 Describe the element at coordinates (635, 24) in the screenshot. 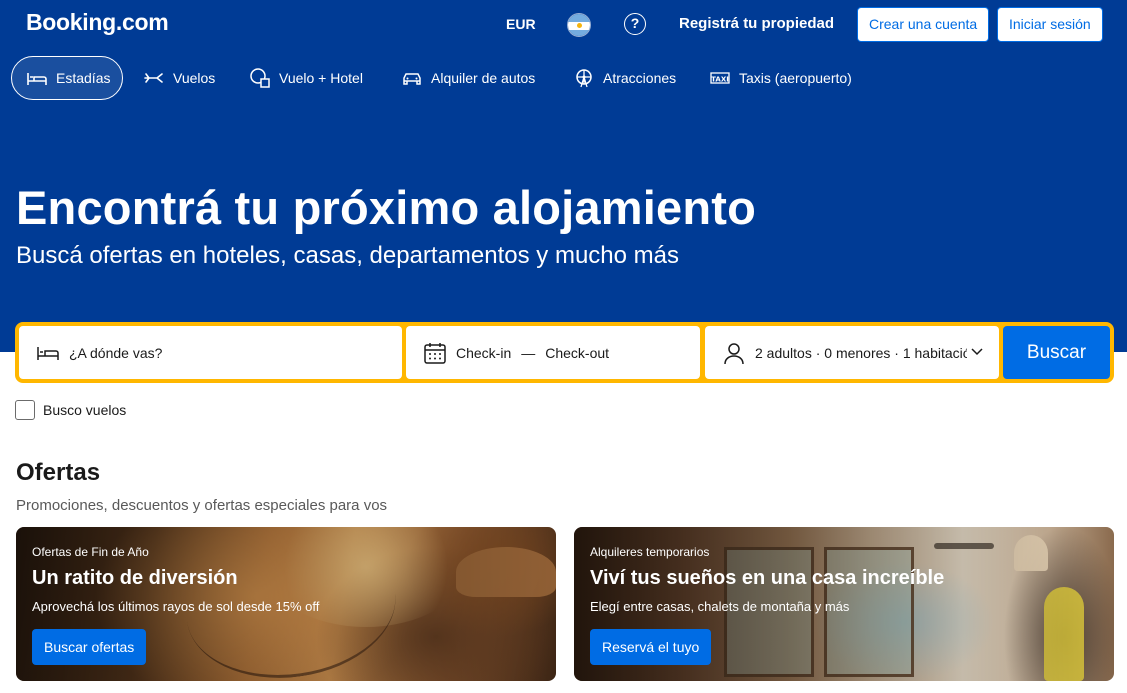

I see `question-mark-icon: ?` at that location.